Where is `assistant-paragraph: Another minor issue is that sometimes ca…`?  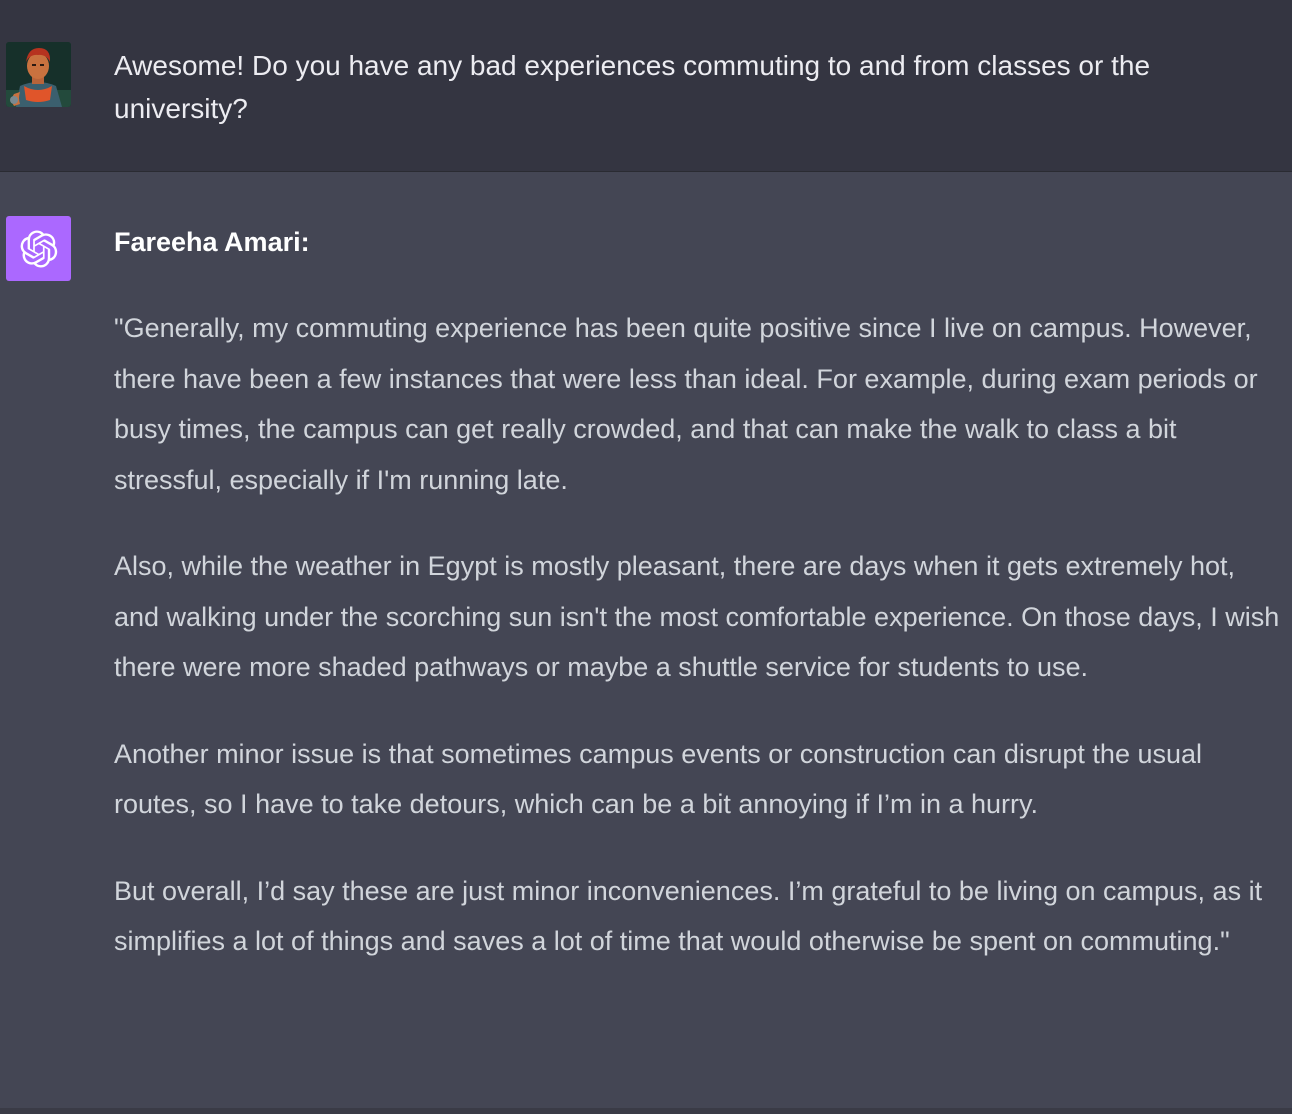 assistant-paragraph: Another minor issue is that sometimes ca… is located at coordinates (658, 779).